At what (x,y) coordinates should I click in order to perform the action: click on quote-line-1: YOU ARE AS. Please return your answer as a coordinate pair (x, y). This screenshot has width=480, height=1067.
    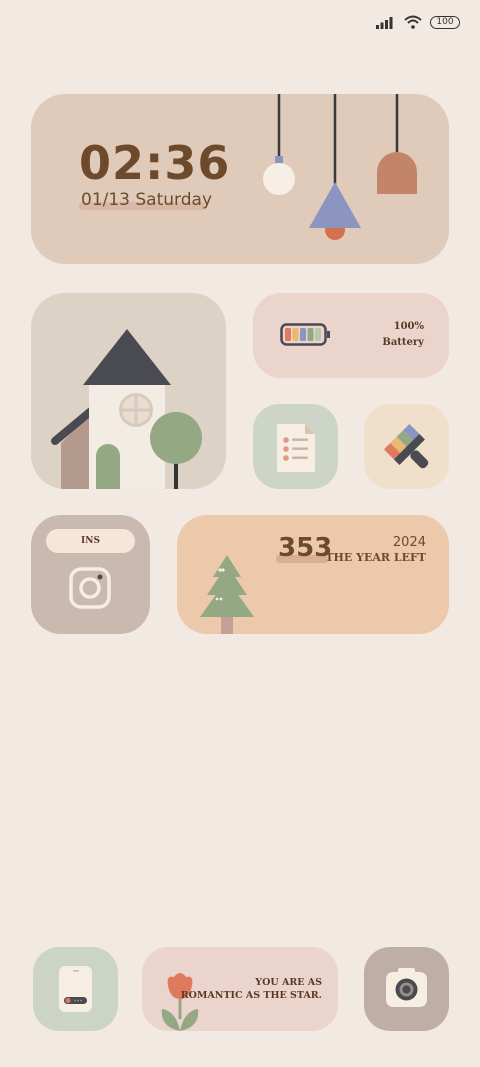
    Looking at the image, I should click on (288, 982).